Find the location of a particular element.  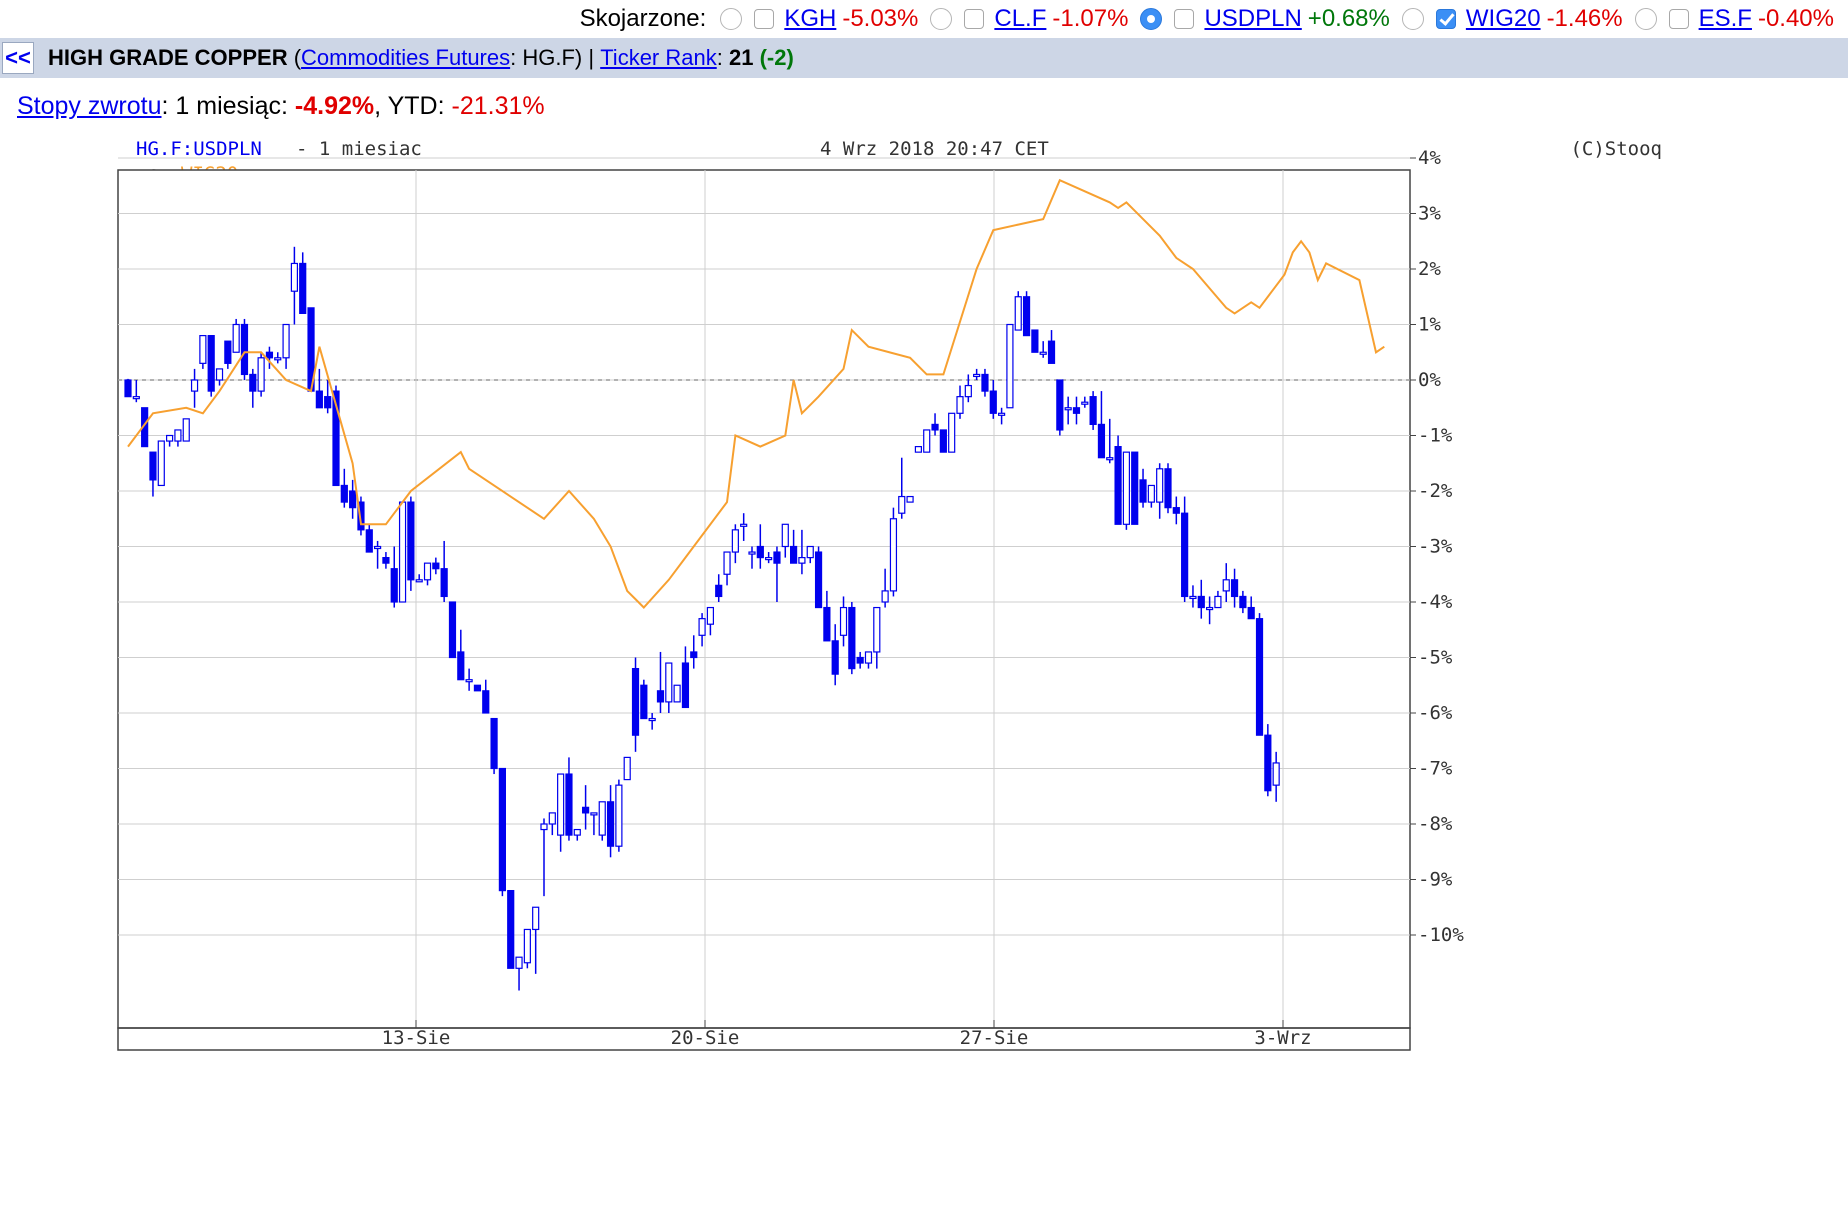

compare-change: -1.46% is located at coordinates (1584, 18).